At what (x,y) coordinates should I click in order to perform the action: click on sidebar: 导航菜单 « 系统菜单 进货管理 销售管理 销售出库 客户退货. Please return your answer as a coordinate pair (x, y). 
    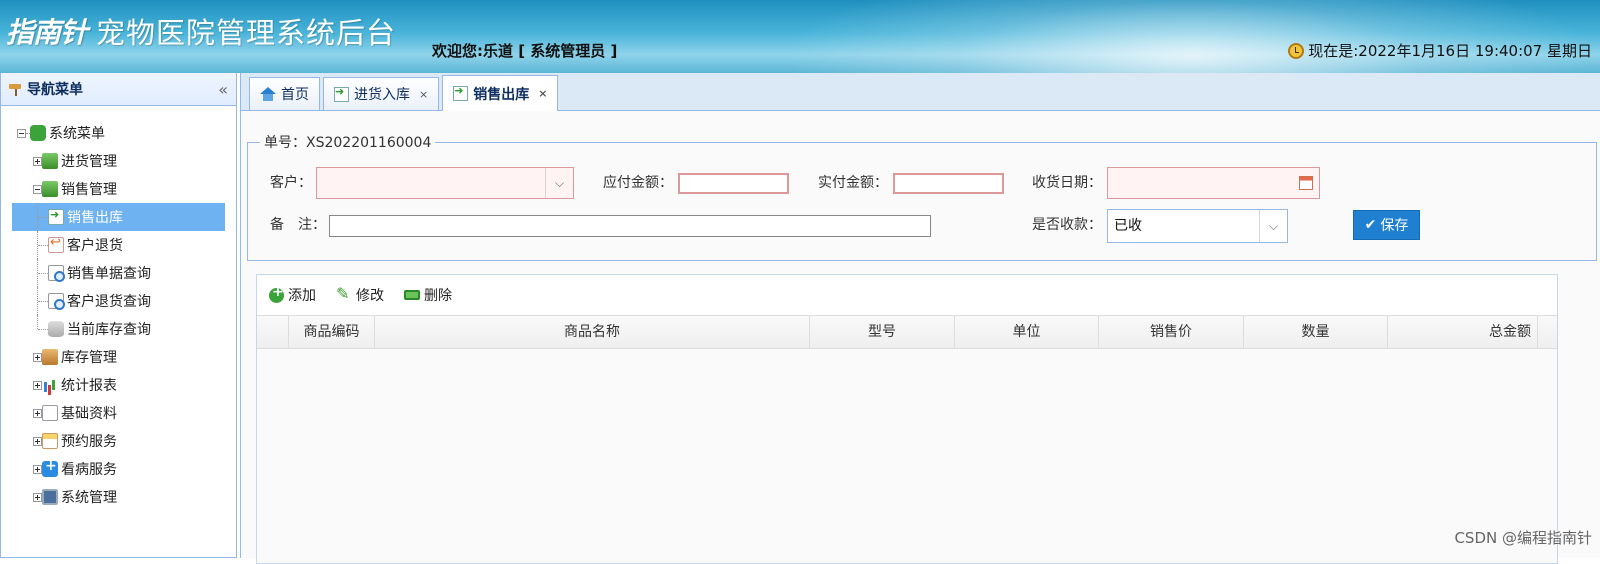
    Looking at the image, I should click on (118, 315).